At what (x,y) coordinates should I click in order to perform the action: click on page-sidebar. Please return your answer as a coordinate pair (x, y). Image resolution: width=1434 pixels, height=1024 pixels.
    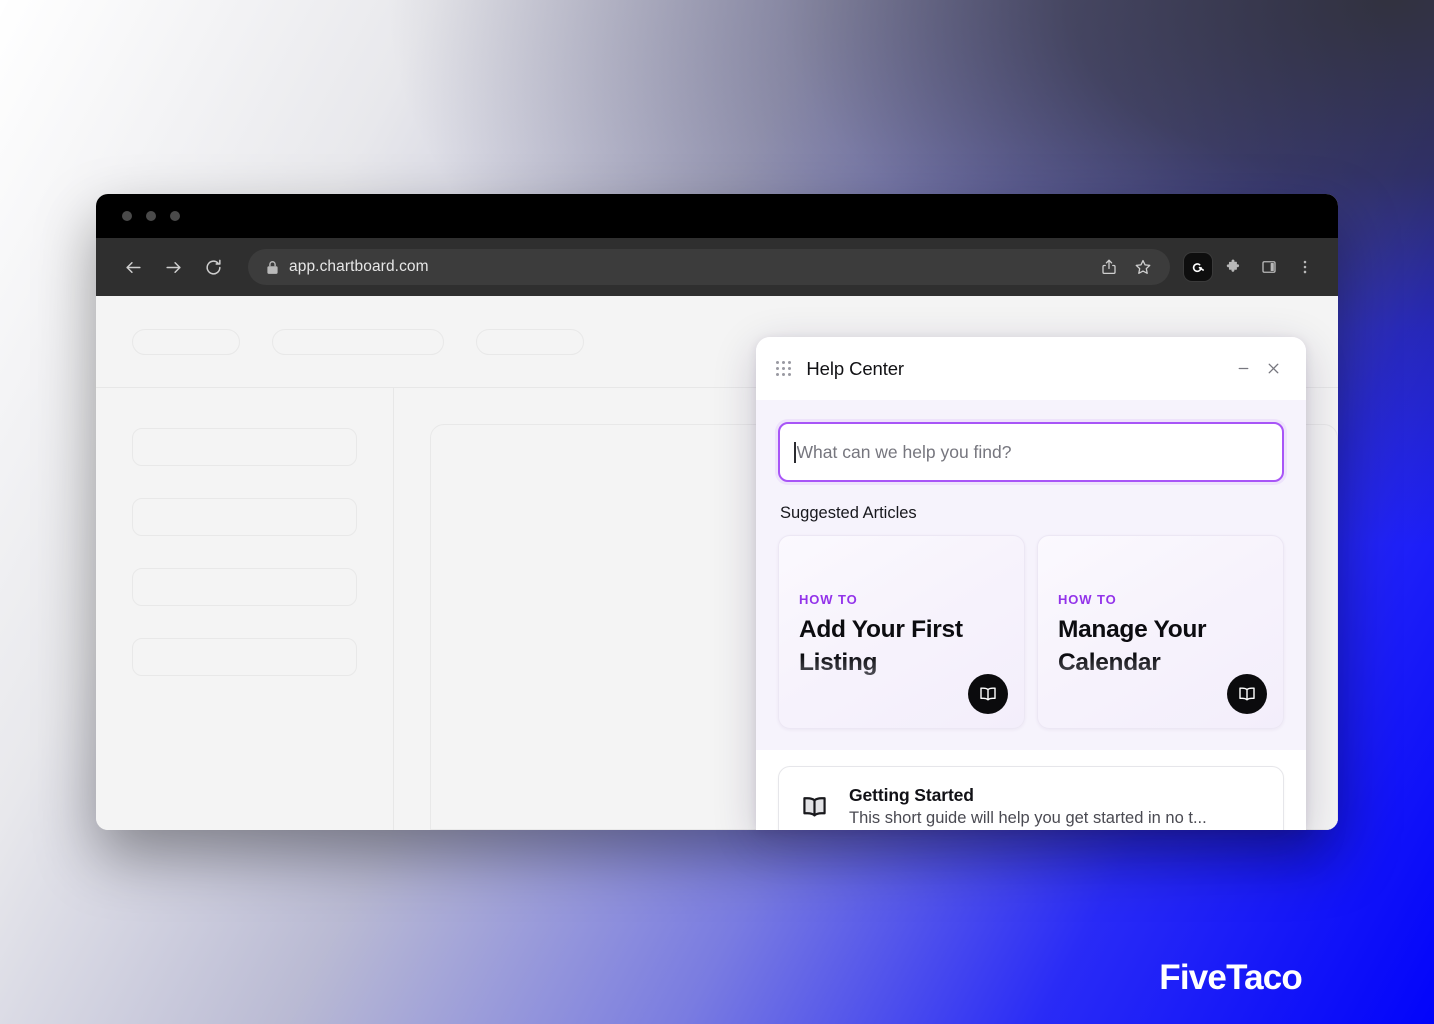
    Looking at the image, I should click on (245, 609).